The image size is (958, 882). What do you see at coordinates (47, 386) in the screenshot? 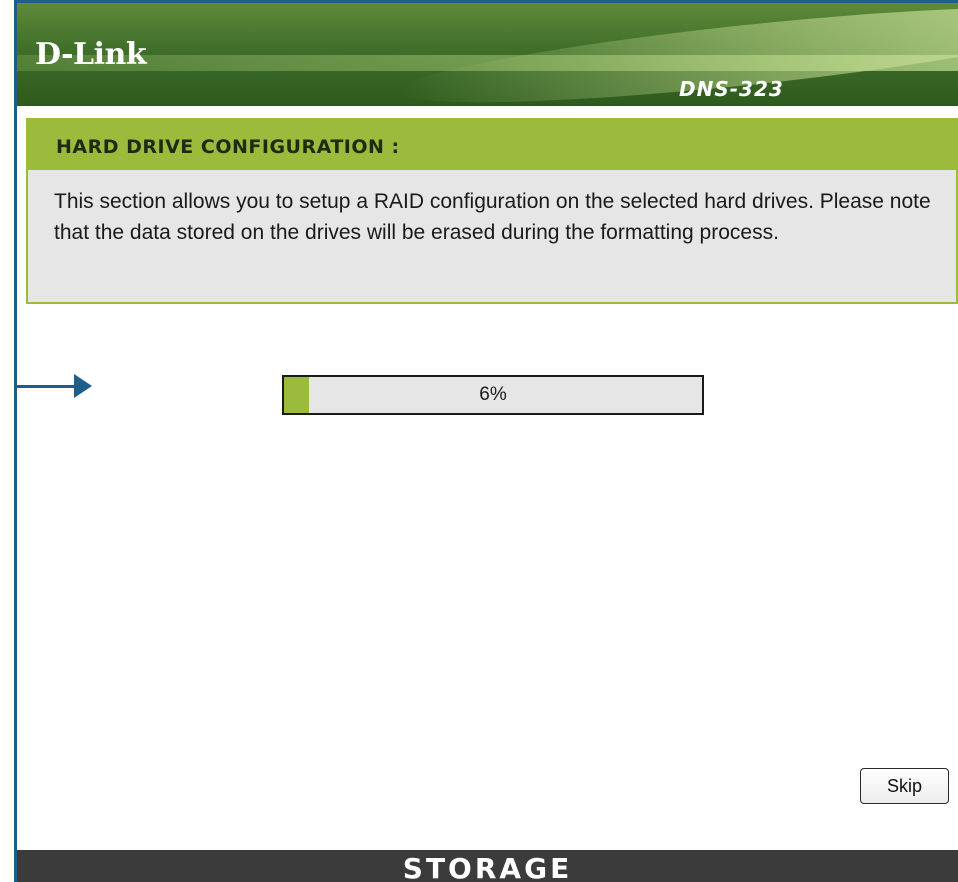
I see `annotation-arrow-line` at bounding box center [47, 386].